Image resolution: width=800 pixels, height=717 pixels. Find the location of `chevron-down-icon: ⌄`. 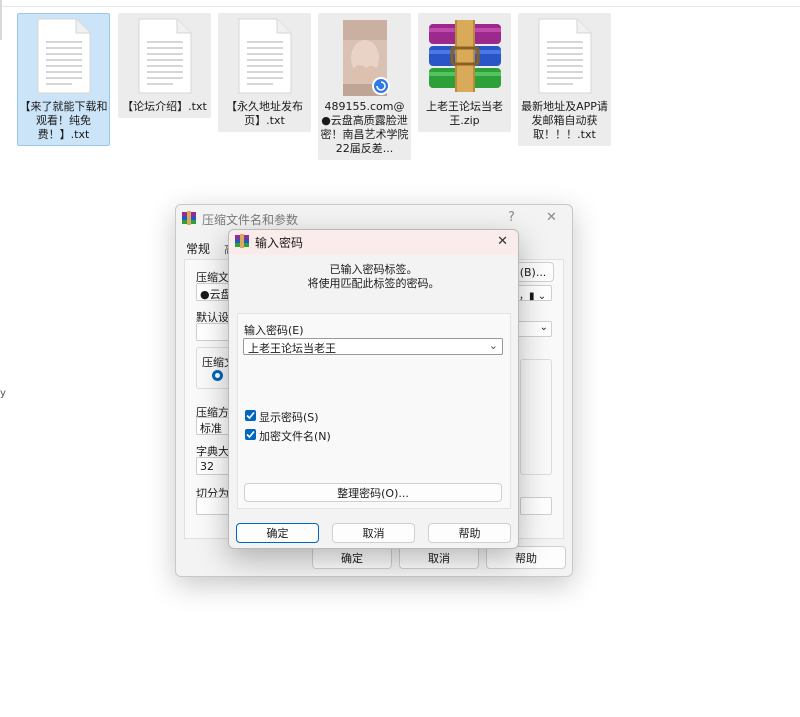

chevron-down-icon: ⌄ is located at coordinates (493, 345).